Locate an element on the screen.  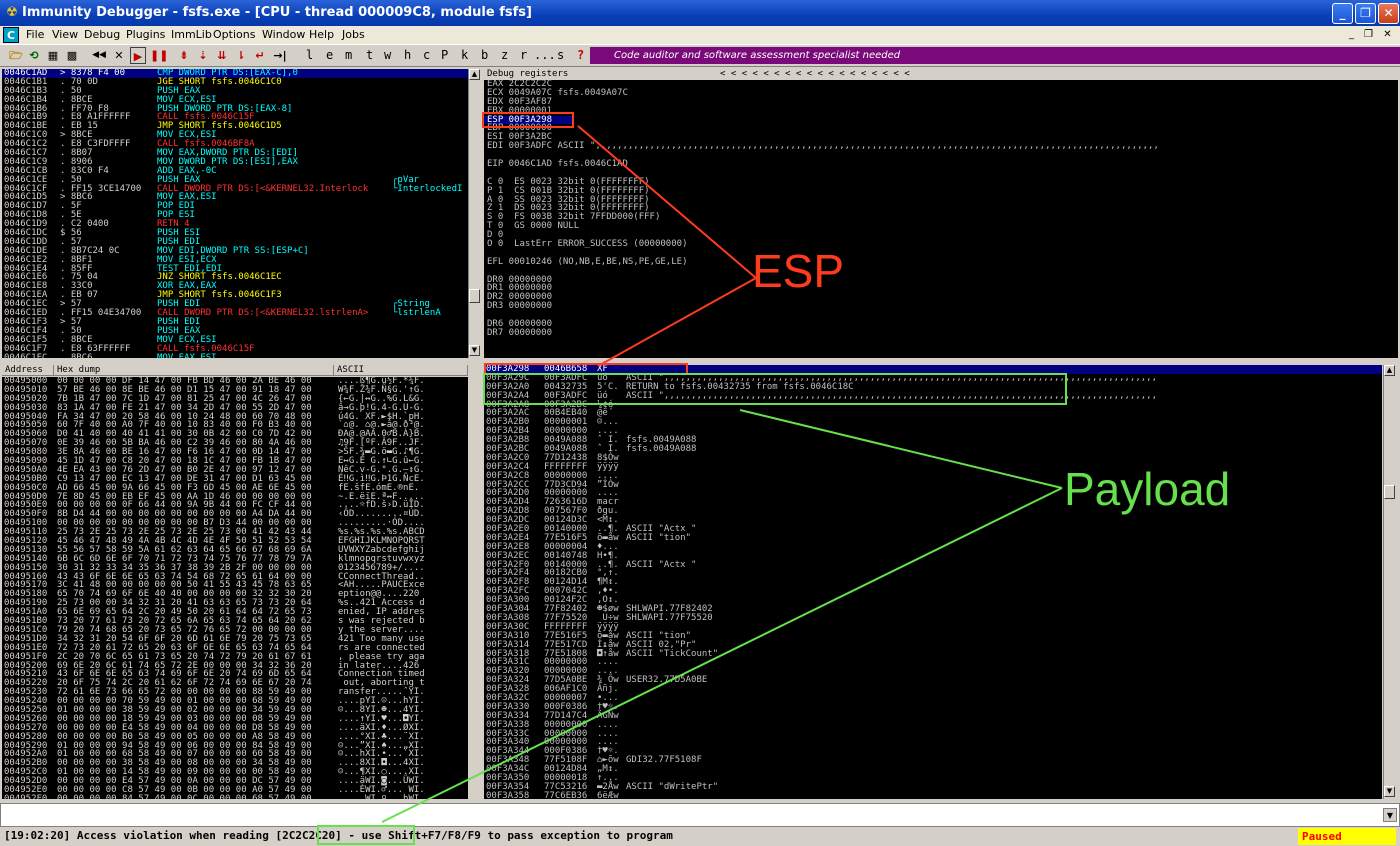
register-line: EFL 00010246 (NO,NB,E,BE,NS,PE,GE,LE) is located at coordinates (587, 261).